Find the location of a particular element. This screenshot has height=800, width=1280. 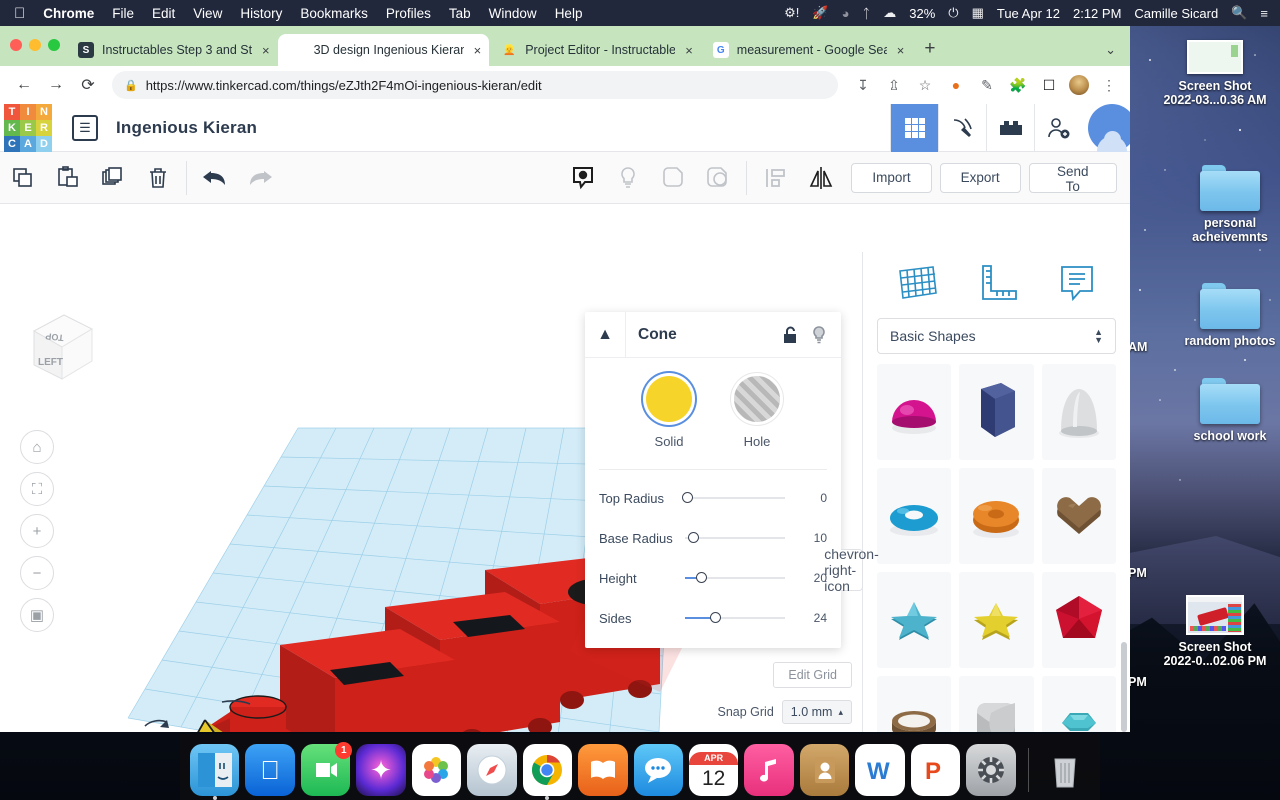

wifi-icon: ☁ is located at coordinates (889, 13).